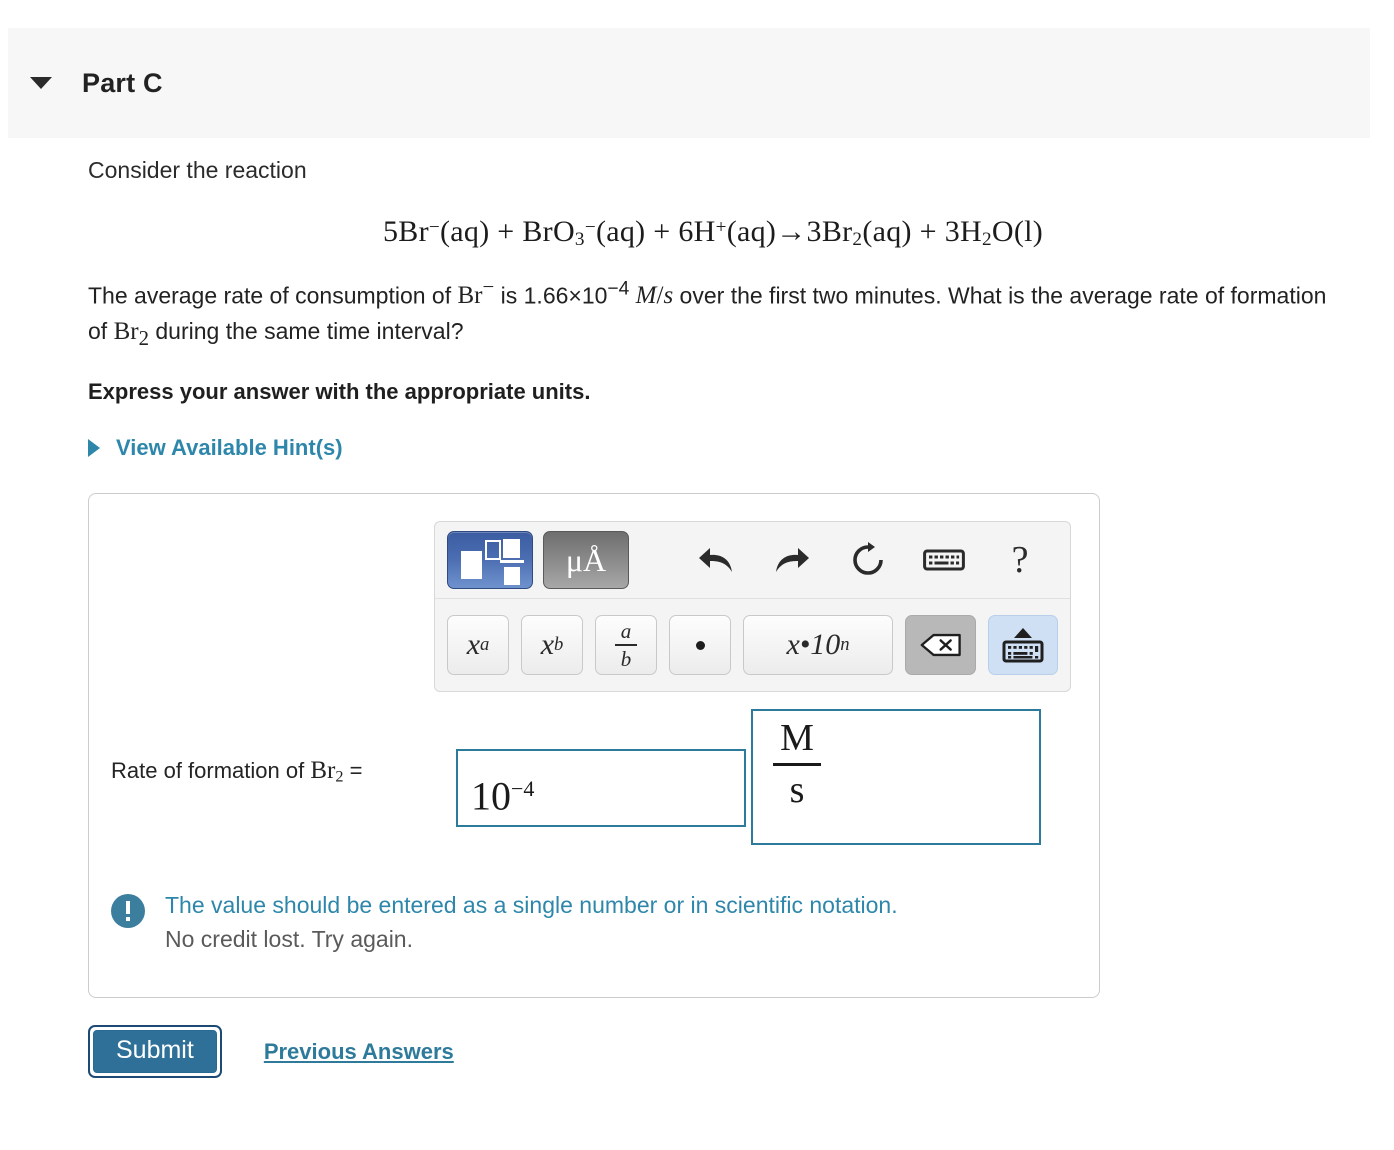  What do you see at coordinates (752, 560) in the screenshot?
I see `math-toolbar-row-1: μÅ ?` at bounding box center [752, 560].